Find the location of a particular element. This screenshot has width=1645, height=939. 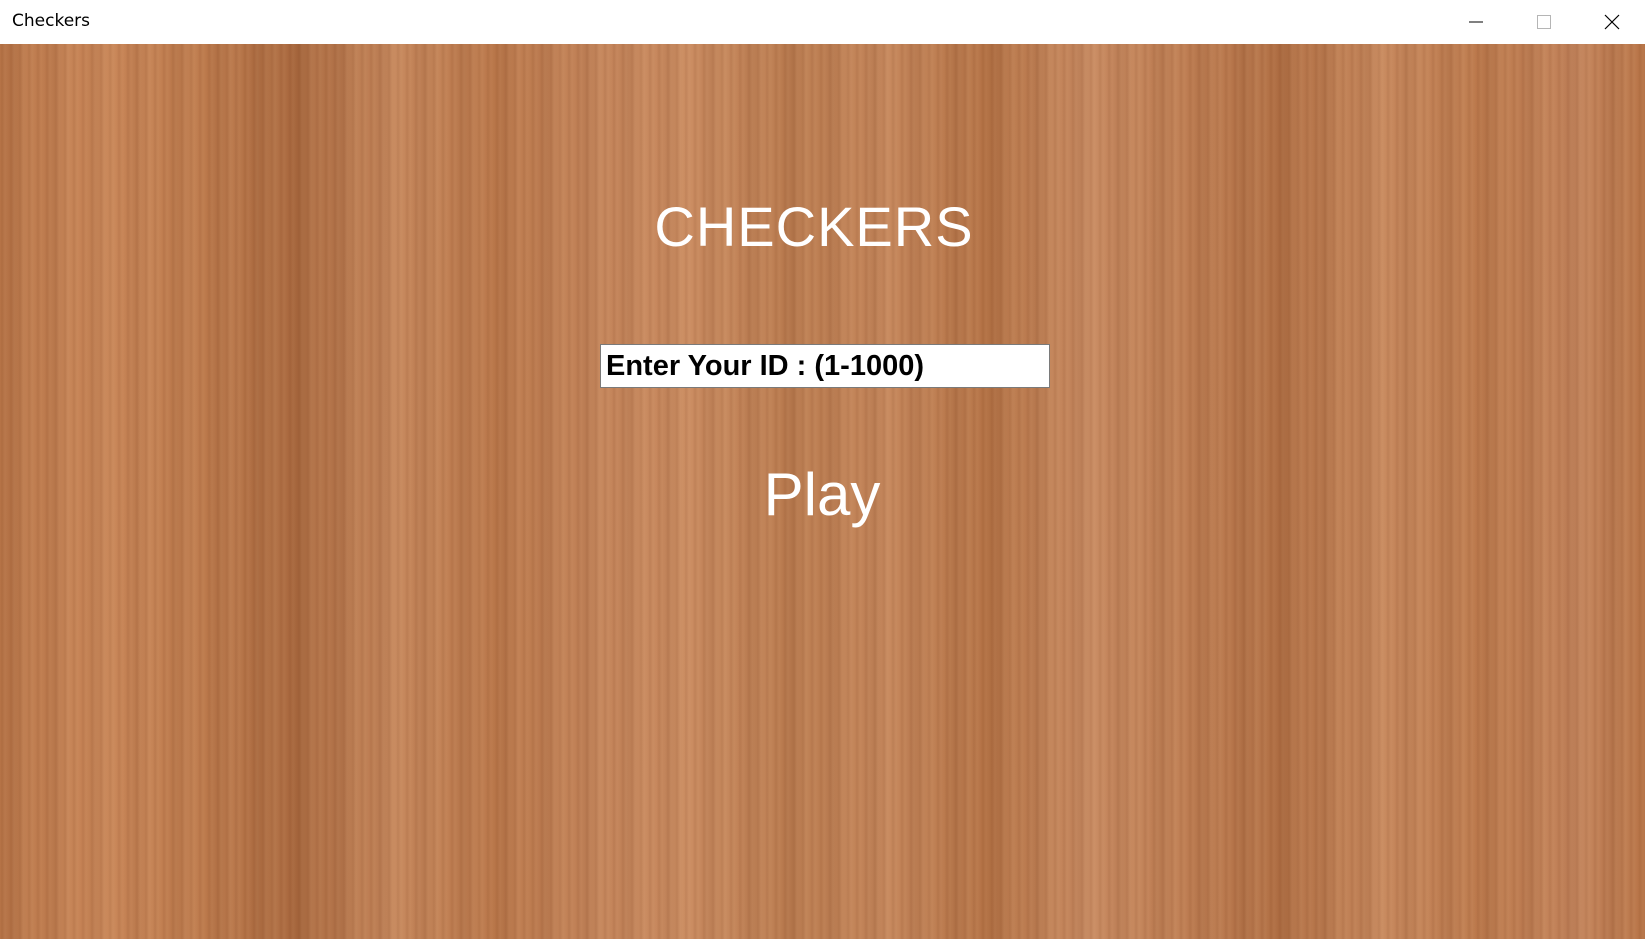

player-id-input is located at coordinates (825, 366).